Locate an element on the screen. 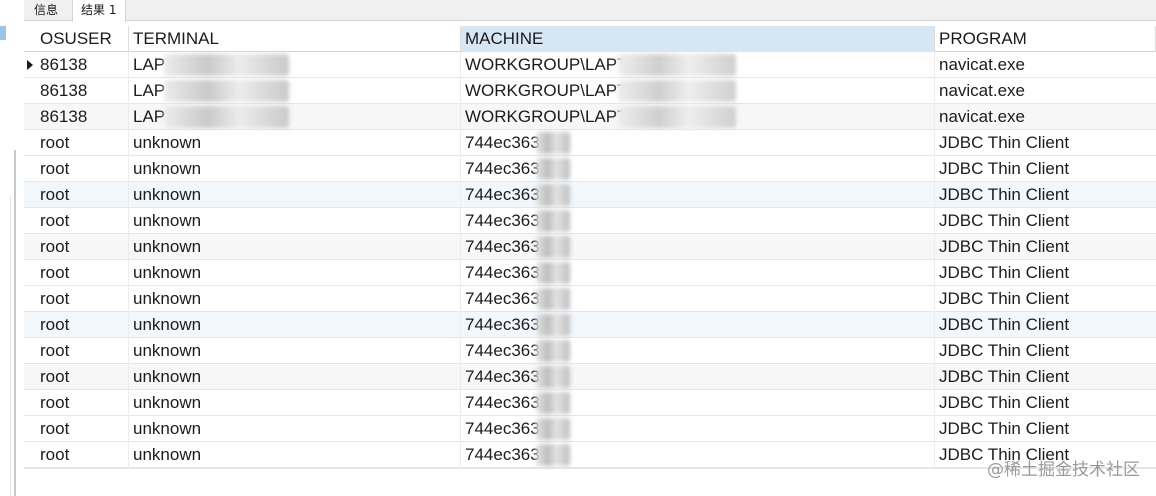 This screenshot has height=496, width=1156. tab-info: 信息 is located at coordinates (50, 10).